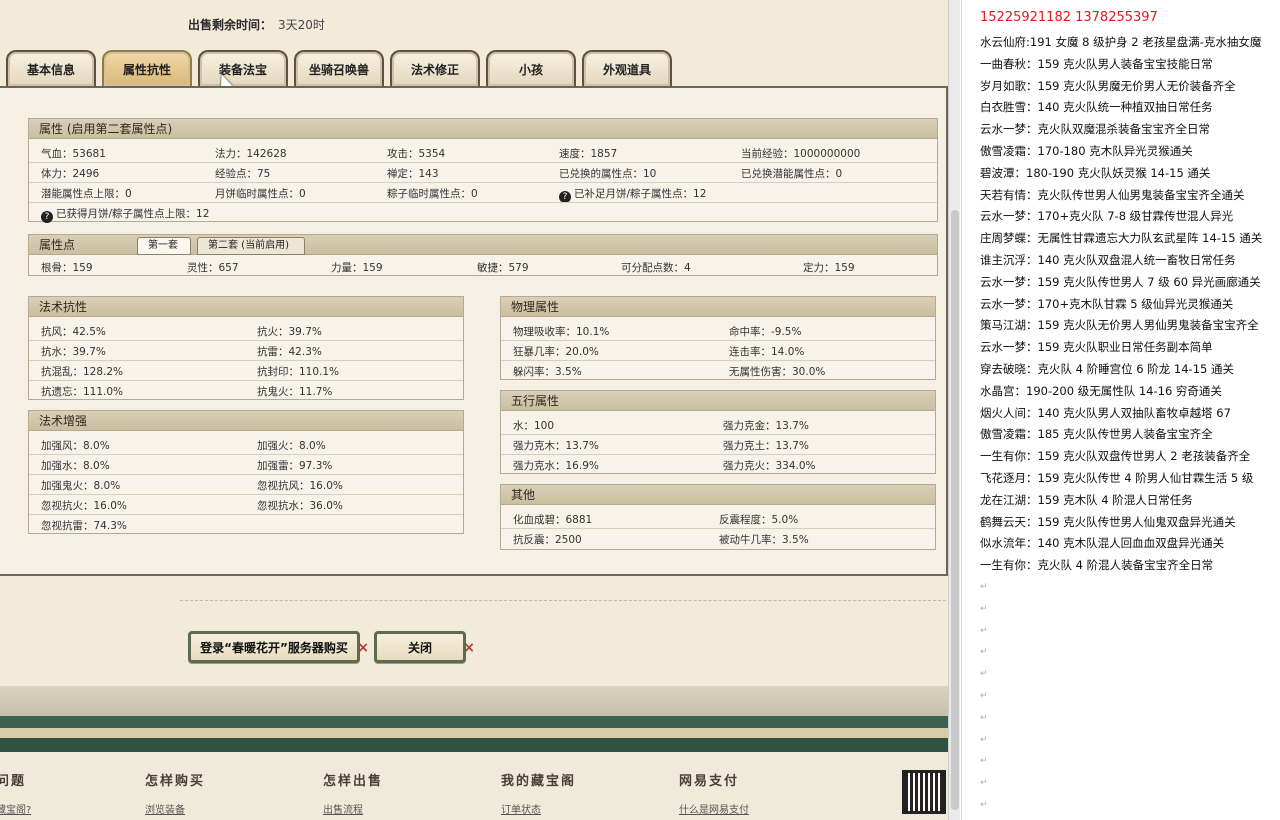 This screenshot has width=1280, height=820. What do you see at coordinates (718, 401) in the screenshot?
I see `elements-title: 五行属性` at bounding box center [718, 401].